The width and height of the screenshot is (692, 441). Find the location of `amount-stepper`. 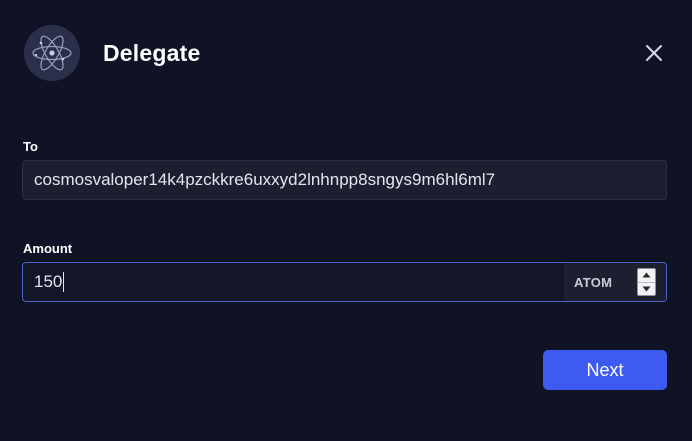

amount-stepper is located at coordinates (646, 282).